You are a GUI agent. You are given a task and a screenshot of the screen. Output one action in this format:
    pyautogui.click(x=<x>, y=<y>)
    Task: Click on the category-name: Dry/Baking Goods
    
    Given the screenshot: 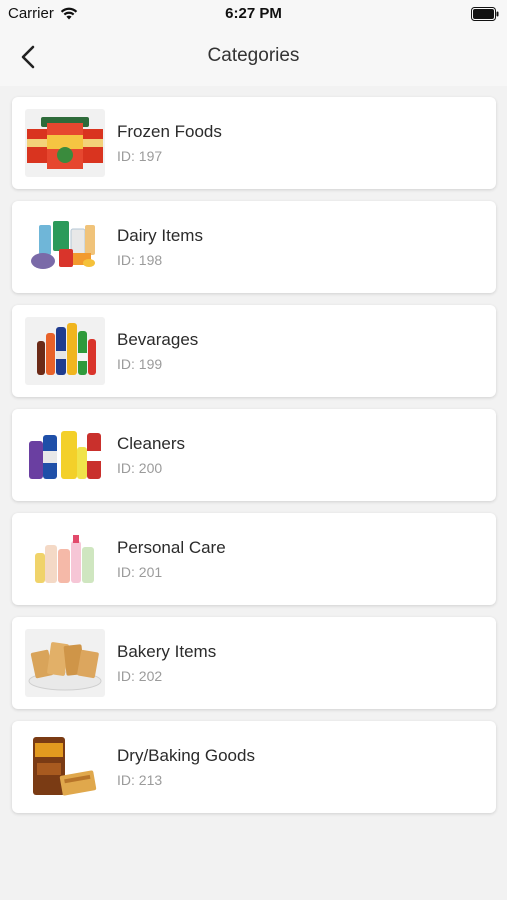 What is the action you would take?
    pyautogui.click(x=186, y=755)
    